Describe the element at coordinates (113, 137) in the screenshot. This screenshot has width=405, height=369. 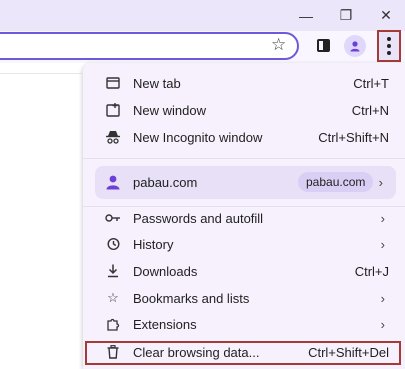
I see `incognito-icon` at that location.